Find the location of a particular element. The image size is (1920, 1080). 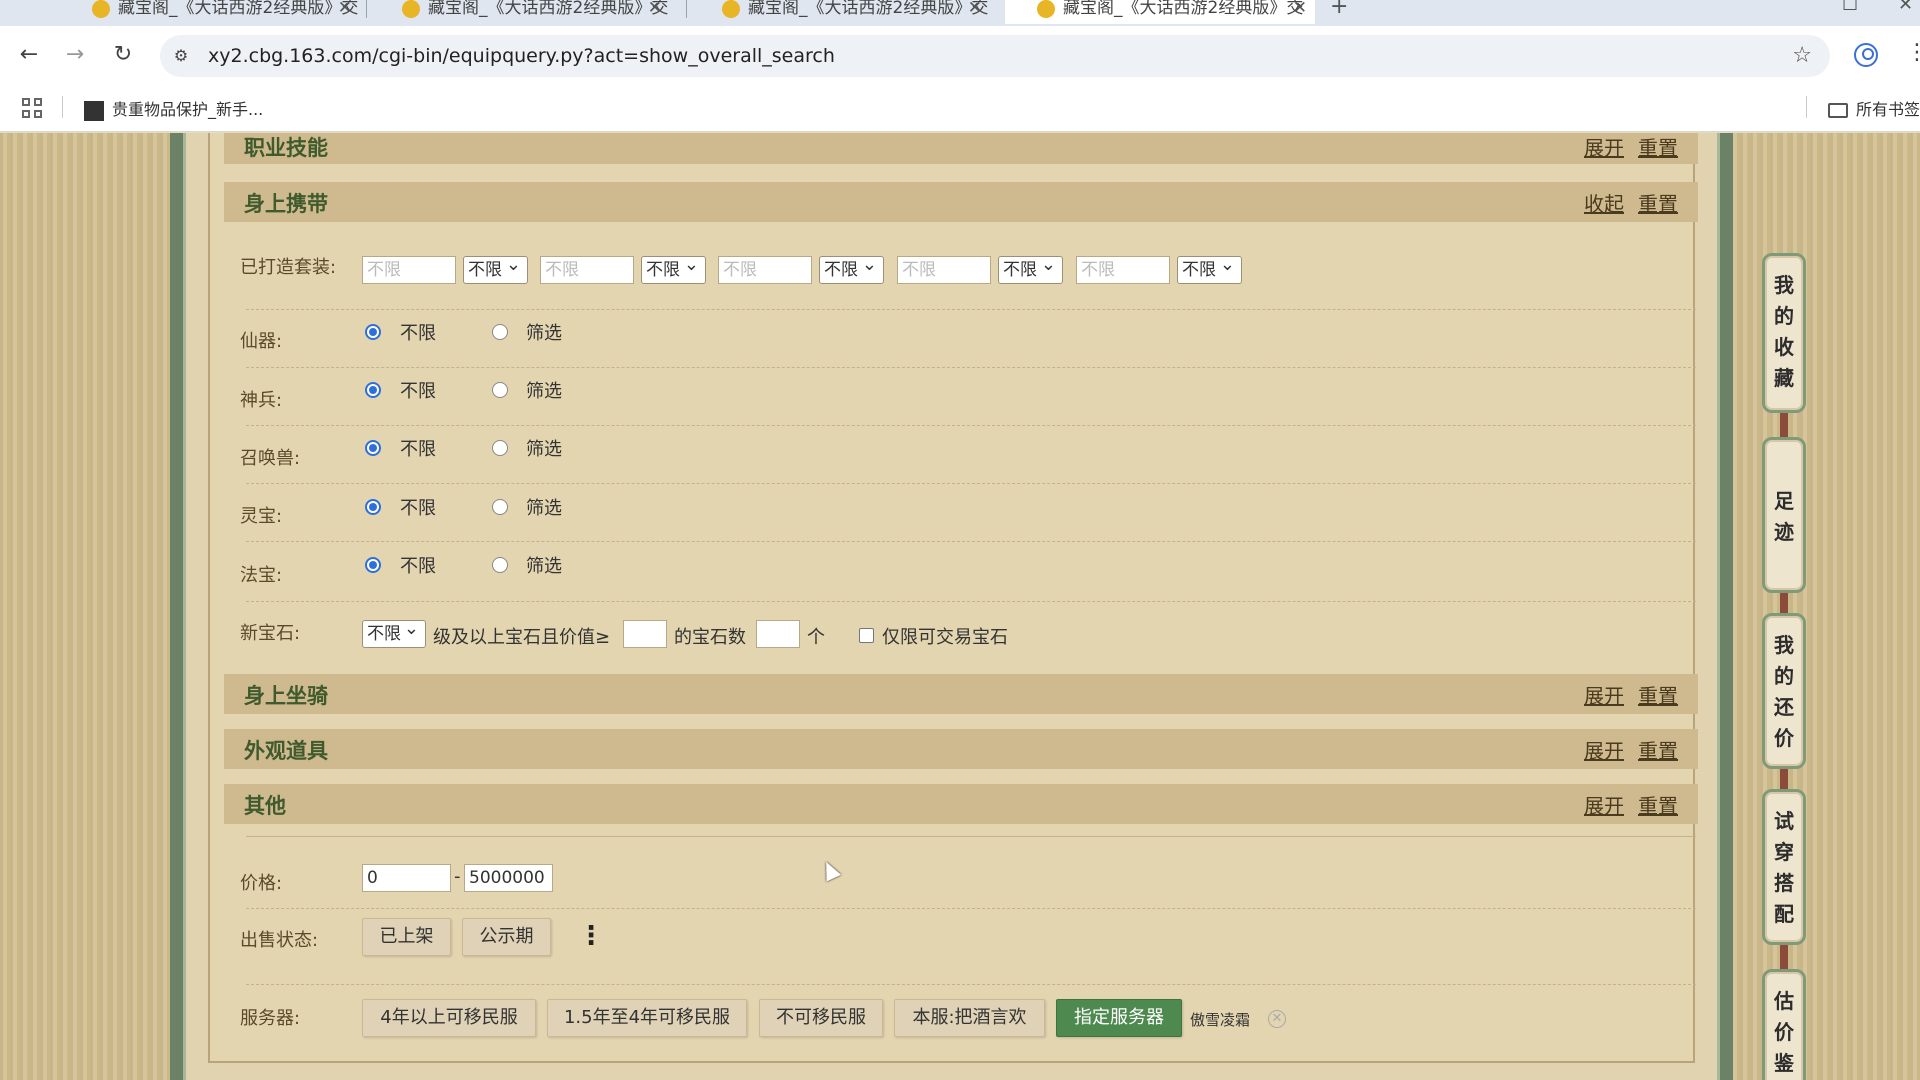

price-label: 价格: is located at coordinates (261, 883).